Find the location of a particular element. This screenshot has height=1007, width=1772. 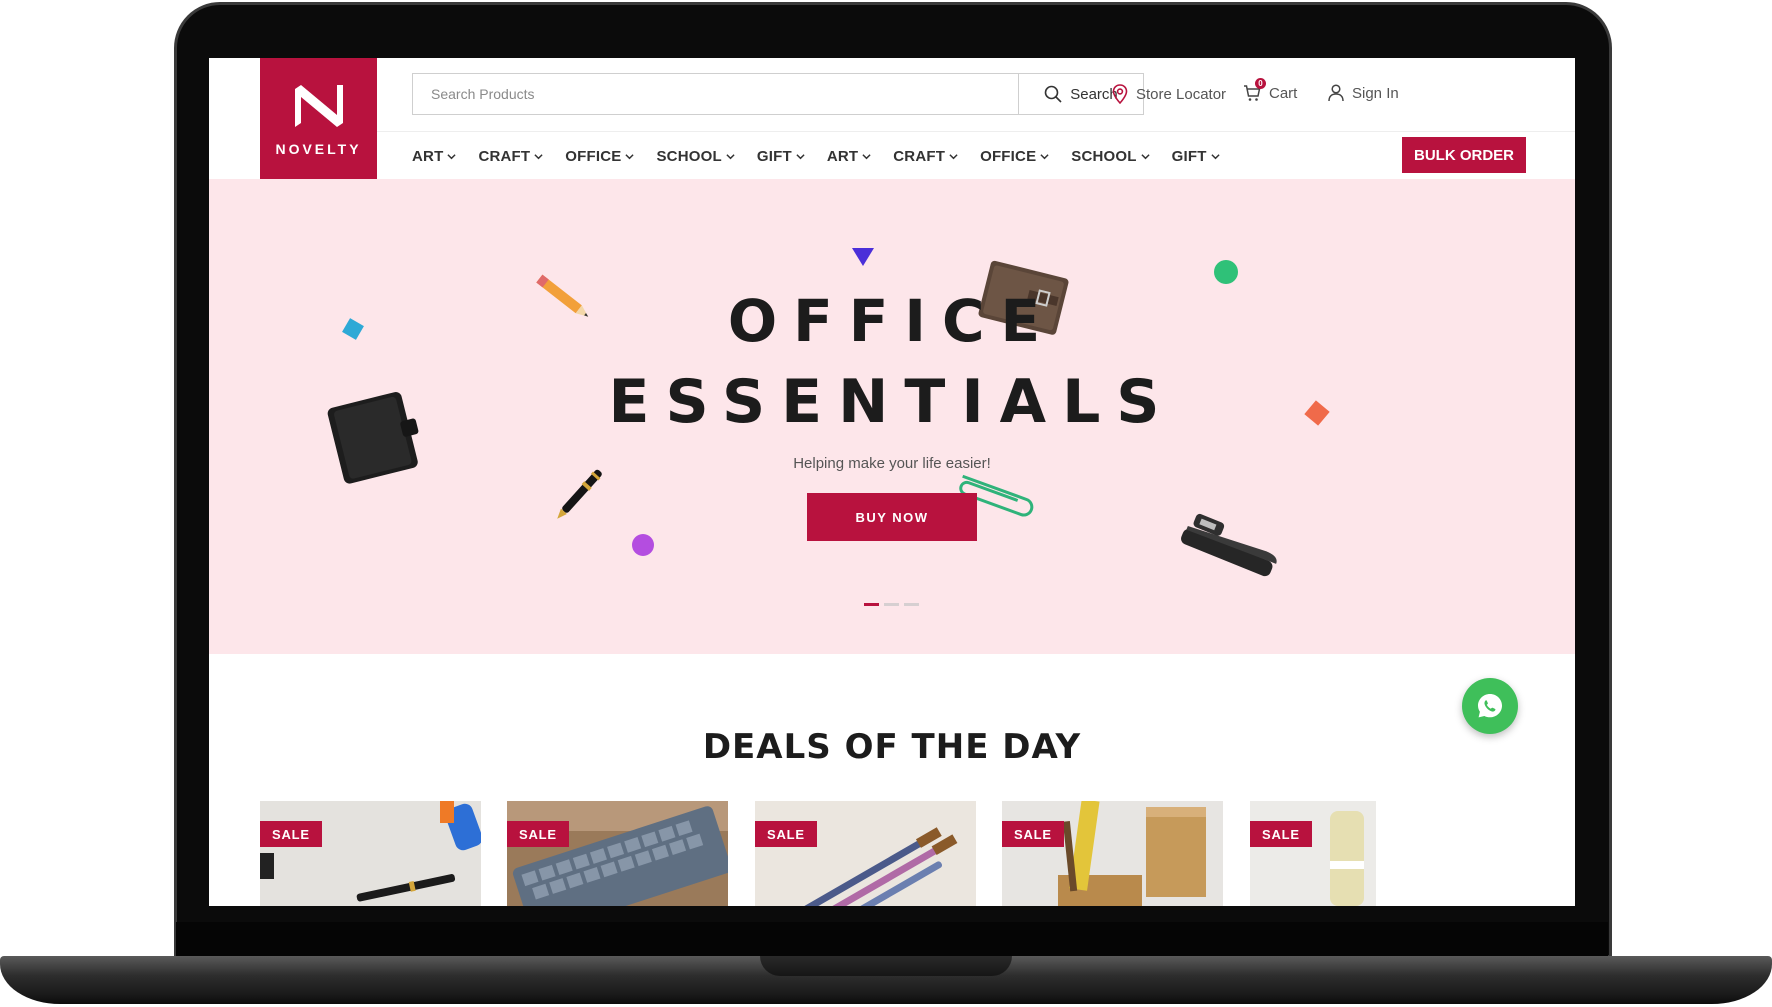

store-locator-label: Store Locator is located at coordinates (1181, 94).